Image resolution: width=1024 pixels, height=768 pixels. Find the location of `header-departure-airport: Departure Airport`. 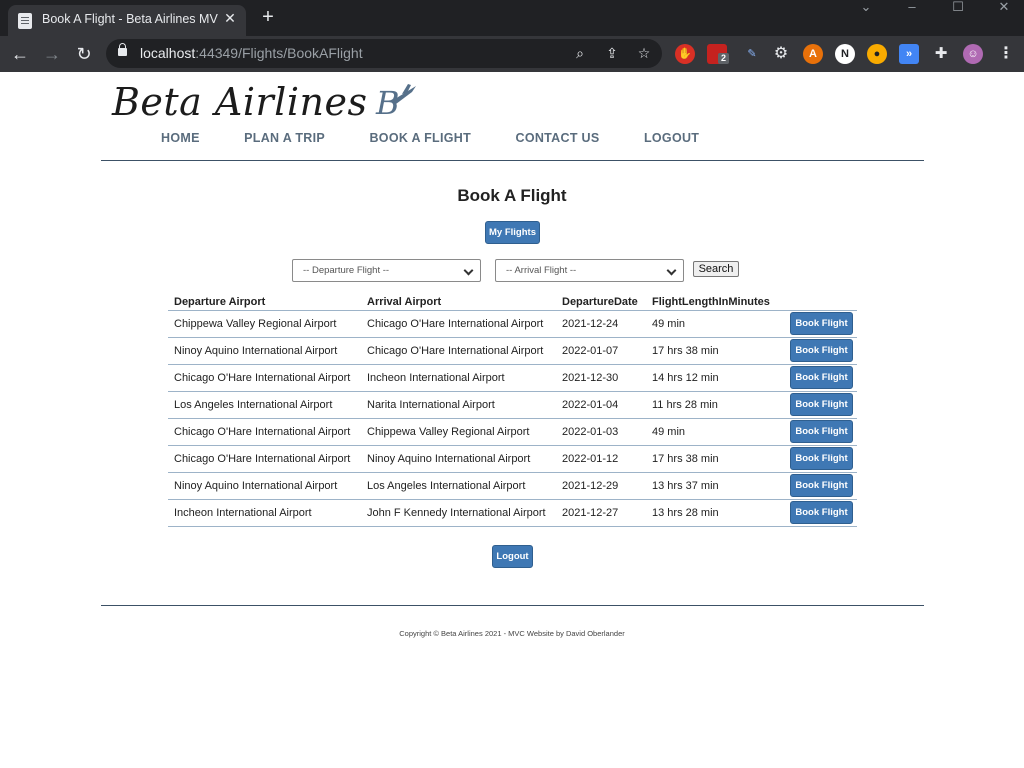

header-departure-airport: Departure Airport is located at coordinates (220, 301).